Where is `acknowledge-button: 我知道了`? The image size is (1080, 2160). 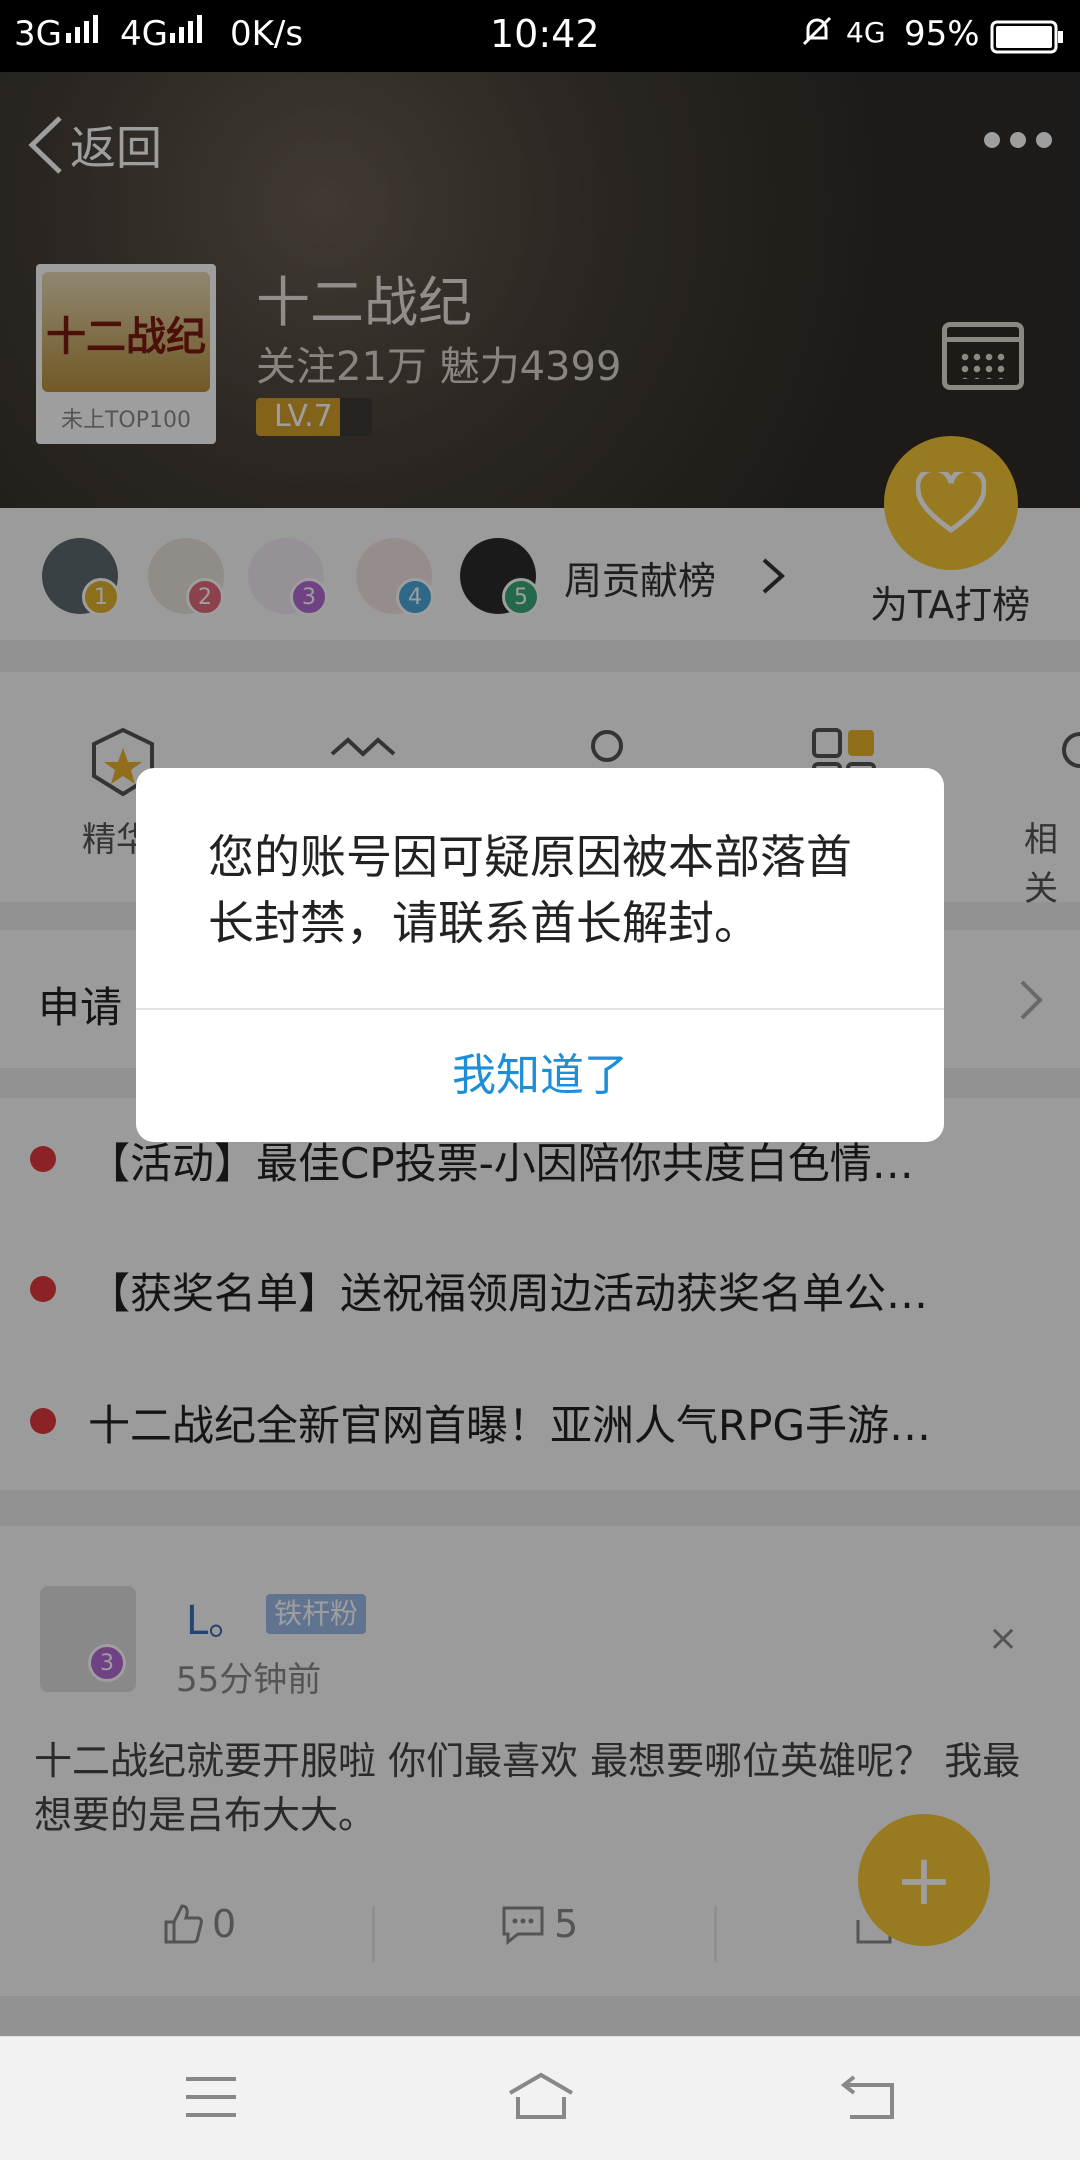 acknowledge-button: 我知道了 is located at coordinates (540, 1076).